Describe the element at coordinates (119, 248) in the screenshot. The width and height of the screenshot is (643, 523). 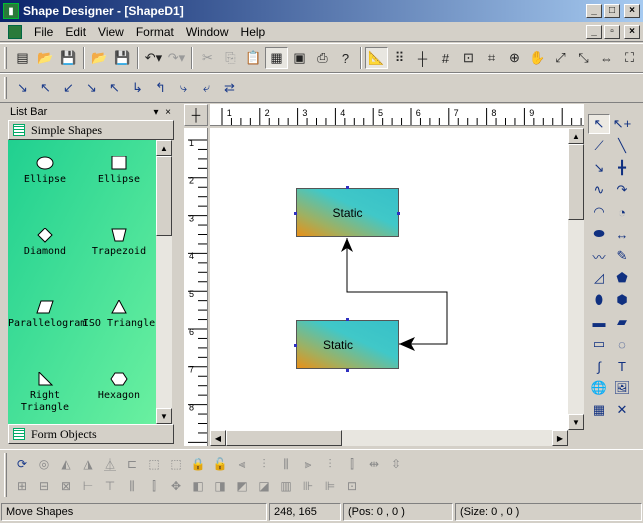
I see `shape-item-trapezoid: Trapezoid` at that location.